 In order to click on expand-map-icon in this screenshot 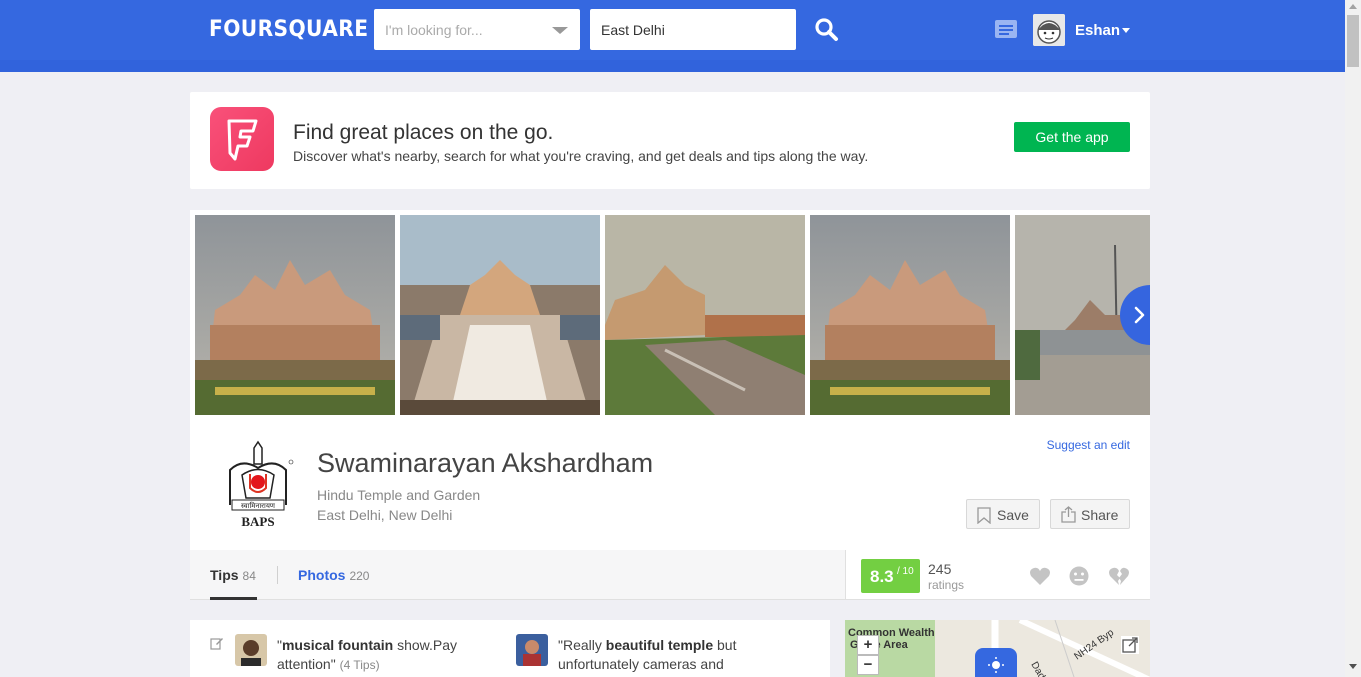, I will do `click(1130, 645)`.